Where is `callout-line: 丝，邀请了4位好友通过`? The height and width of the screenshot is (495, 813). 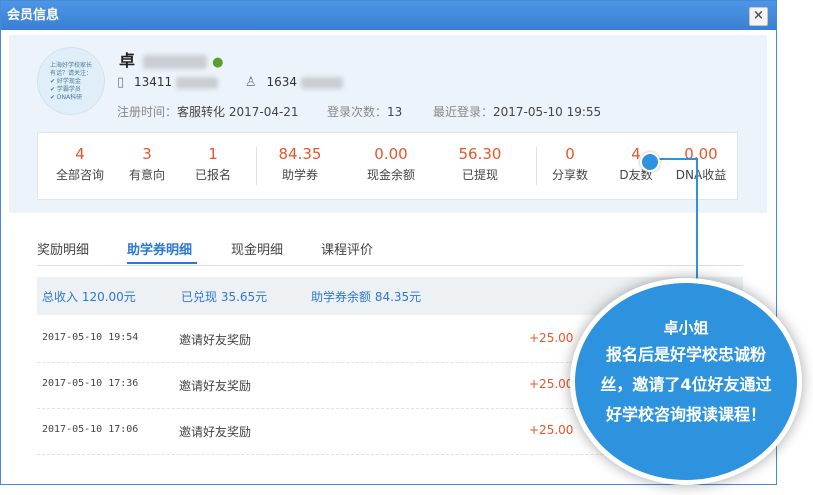 callout-line: 丝，邀请了4位好友通过 is located at coordinates (686, 384).